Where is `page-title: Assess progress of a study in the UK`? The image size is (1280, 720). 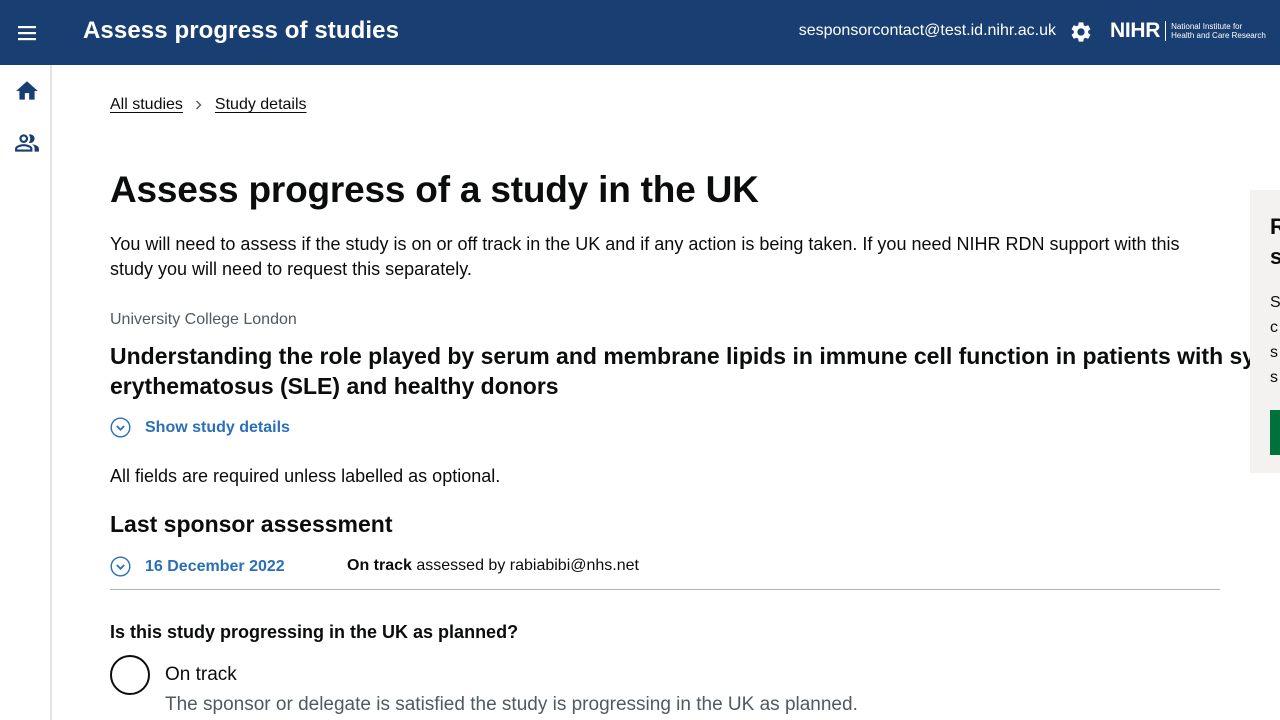 page-title: Assess progress of a study in the UK is located at coordinates (434, 189).